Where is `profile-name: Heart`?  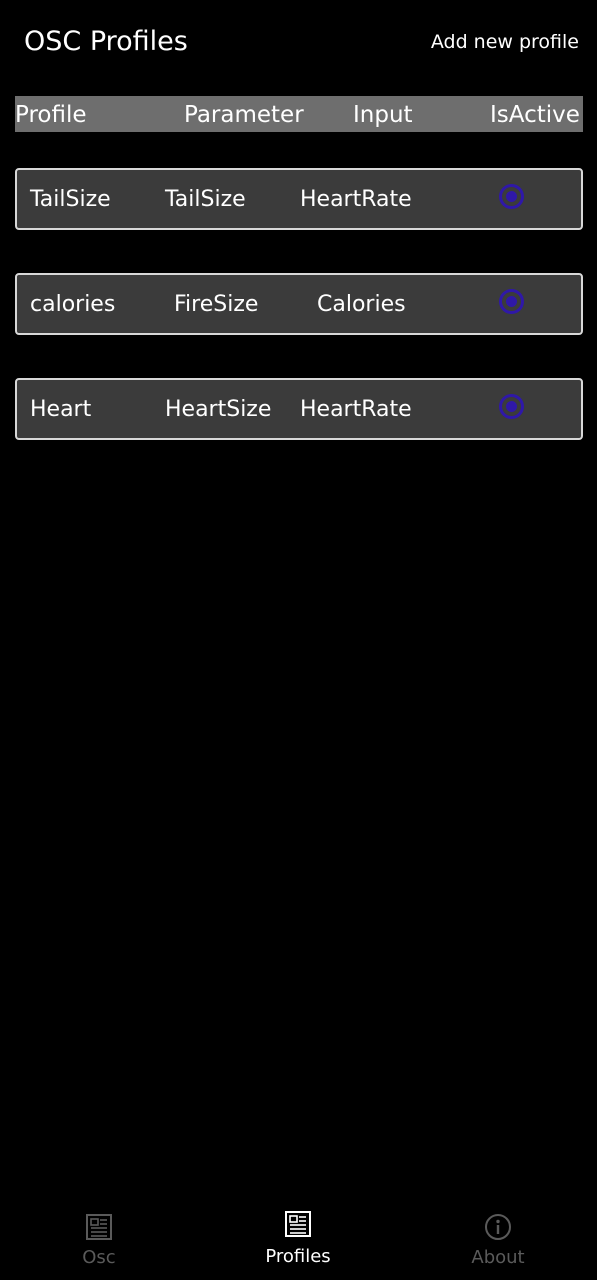 profile-name: Heart is located at coordinates (61, 409).